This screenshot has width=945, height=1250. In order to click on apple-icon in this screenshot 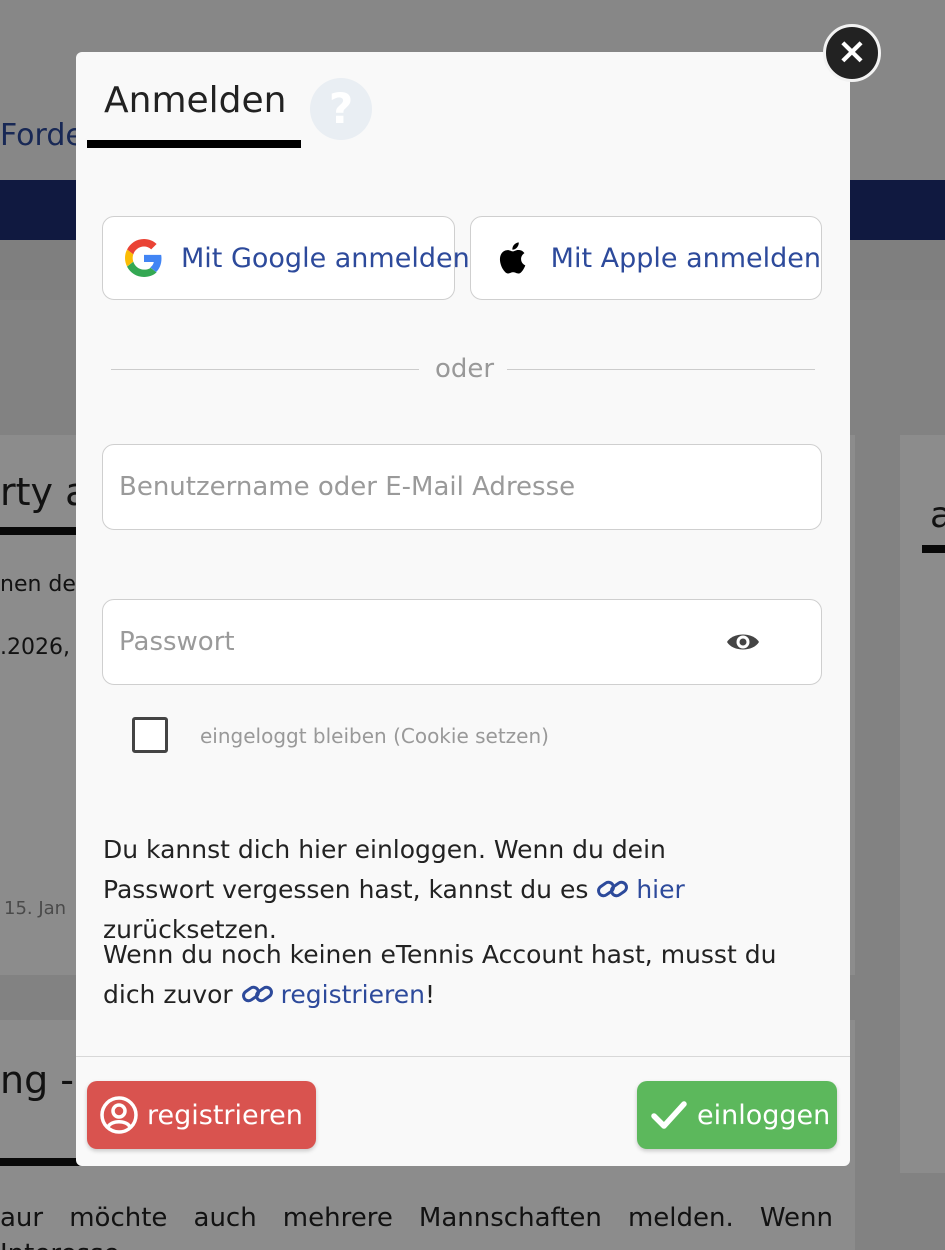, I will do `click(512, 258)`.